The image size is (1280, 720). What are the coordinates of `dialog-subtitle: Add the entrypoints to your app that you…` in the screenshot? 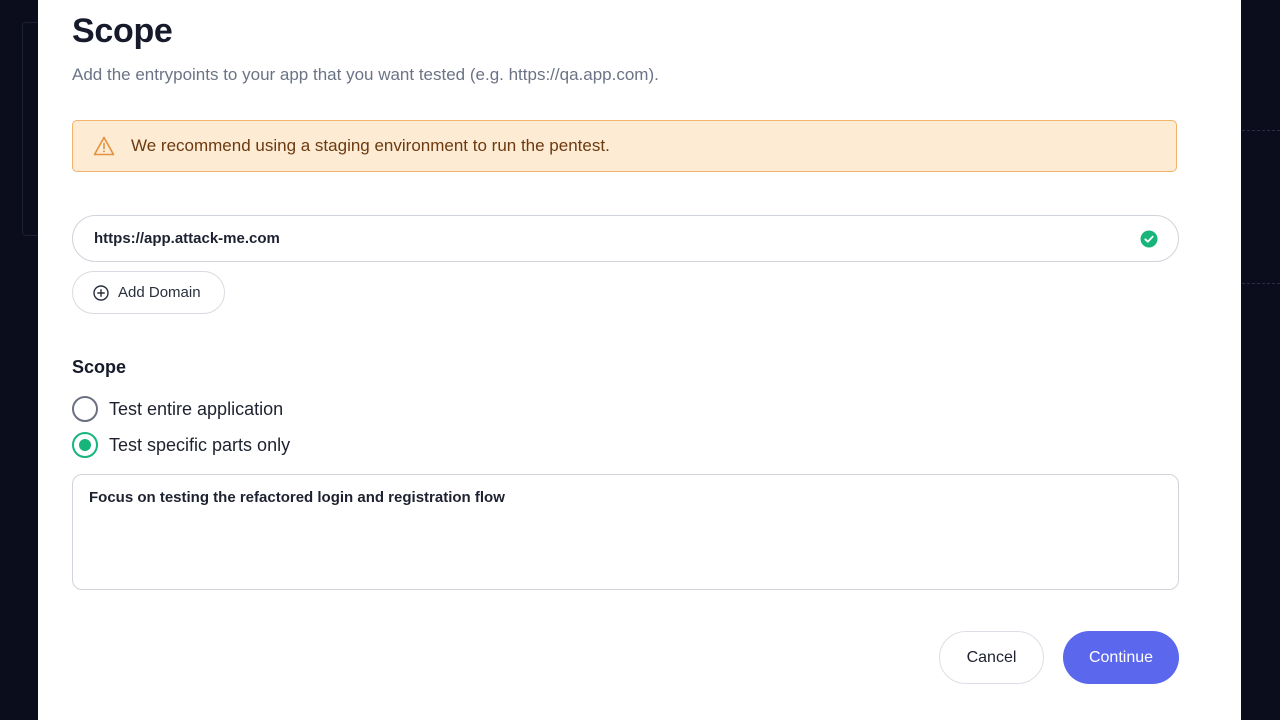 It's located at (365, 74).